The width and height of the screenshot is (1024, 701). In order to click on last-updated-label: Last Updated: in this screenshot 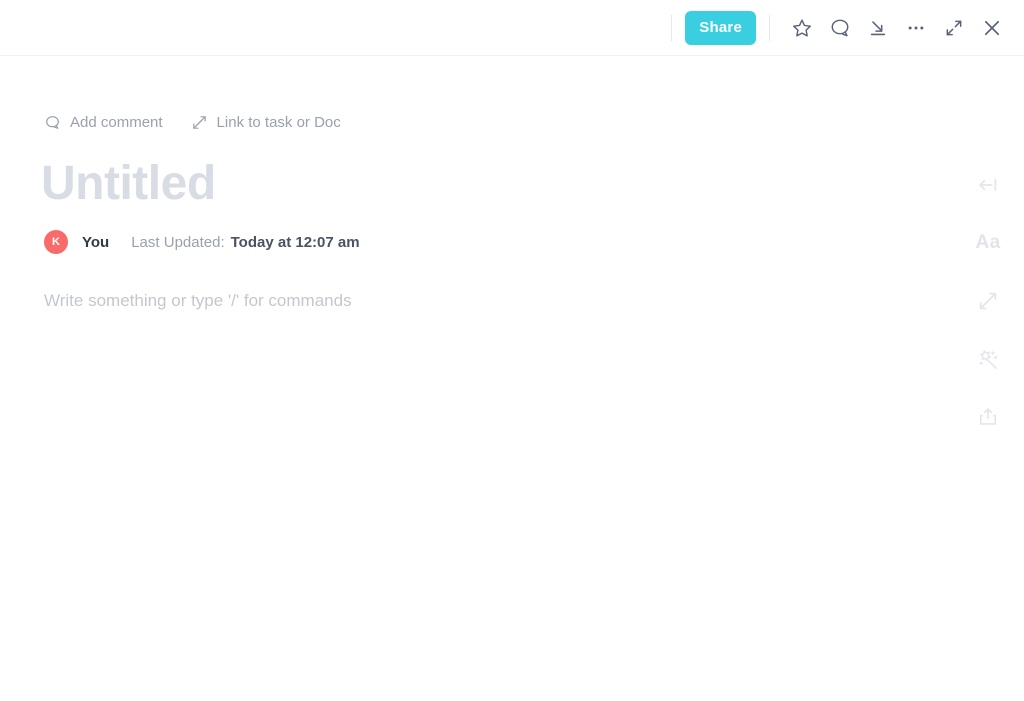, I will do `click(178, 242)`.